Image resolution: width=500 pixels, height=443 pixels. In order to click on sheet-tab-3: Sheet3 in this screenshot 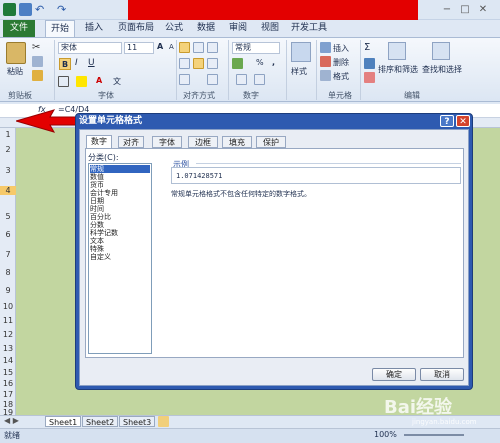, I will do `click(137, 421)`.